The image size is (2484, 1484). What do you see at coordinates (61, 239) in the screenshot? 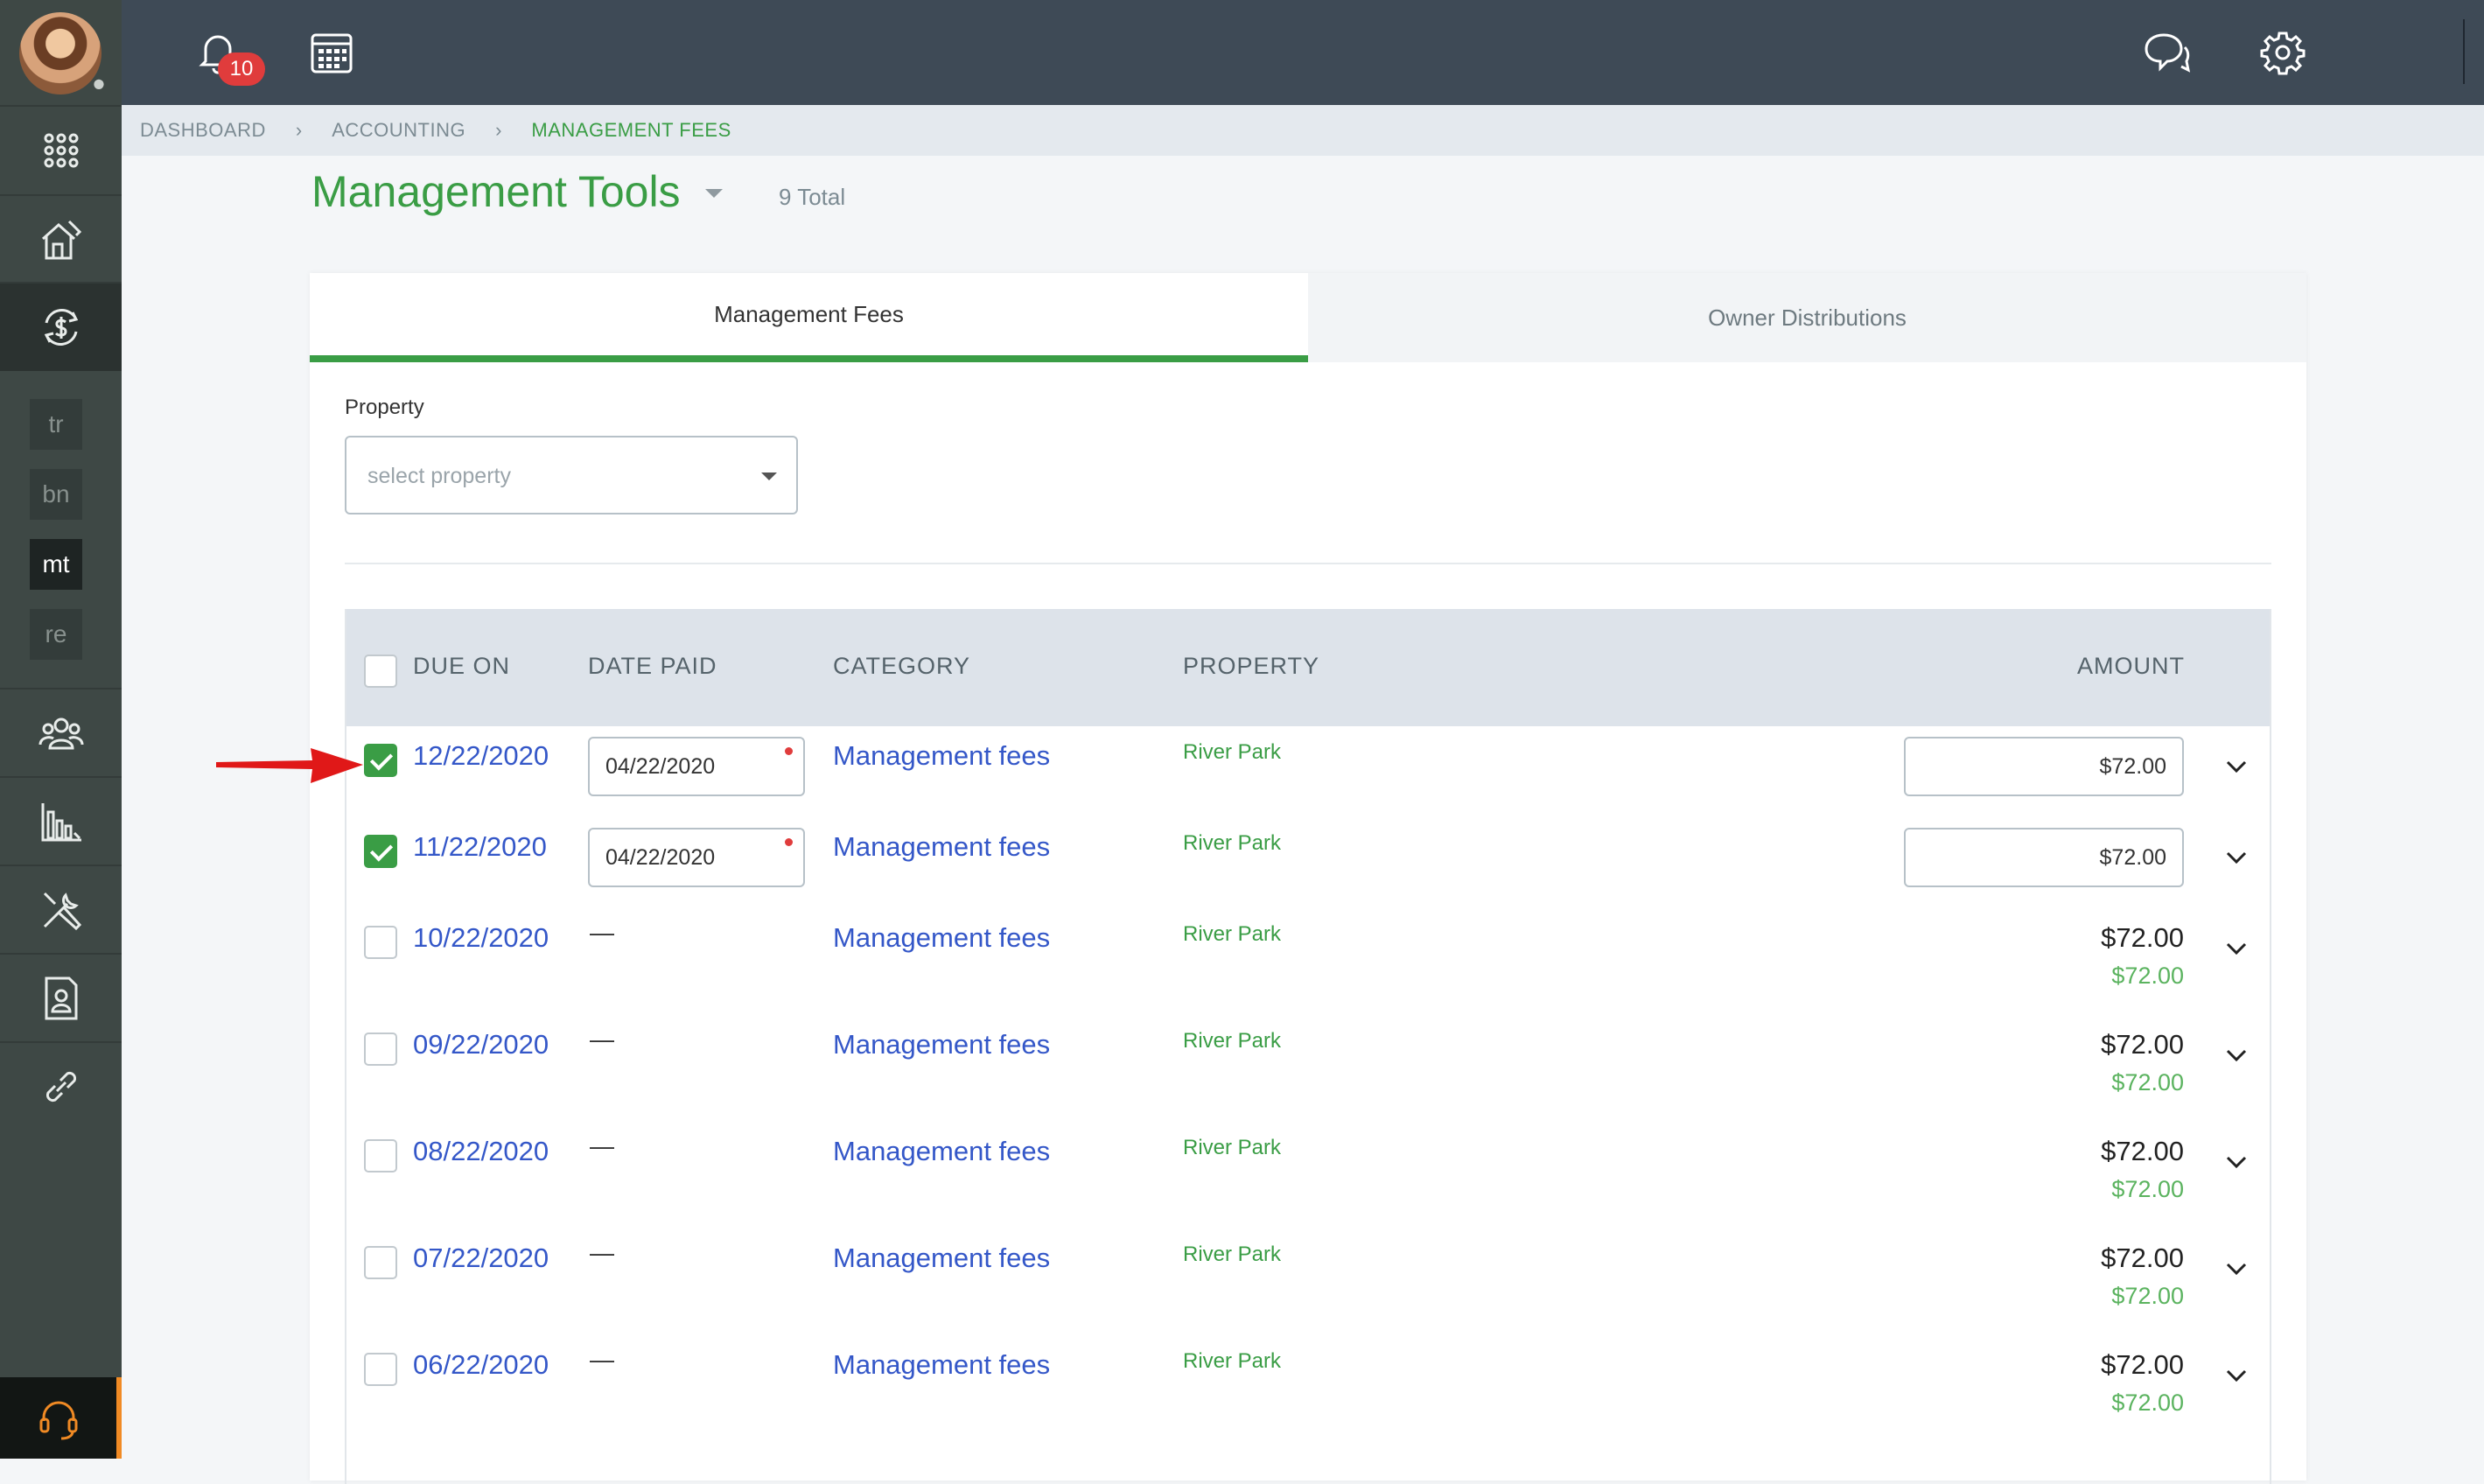
I see `properties-house-icon` at bounding box center [61, 239].